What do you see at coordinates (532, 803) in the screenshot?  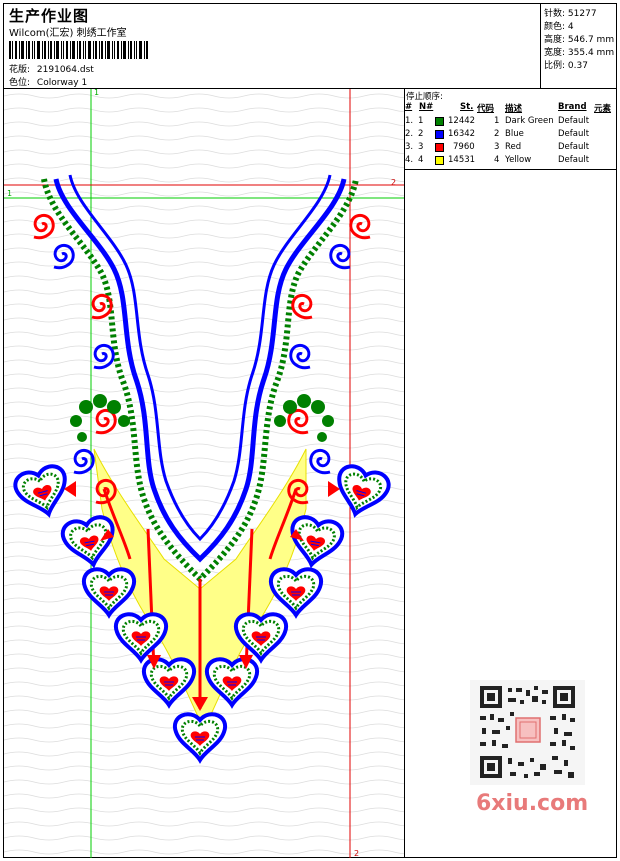 I see `watermark-logo: 6xiu.com` at bounding box center [532, 803].